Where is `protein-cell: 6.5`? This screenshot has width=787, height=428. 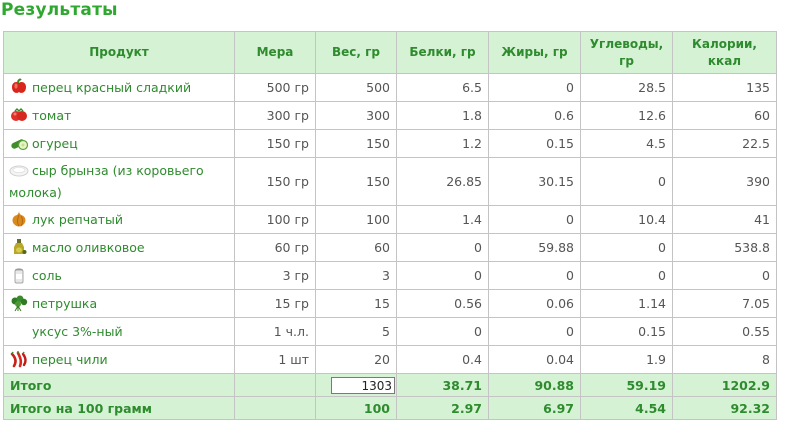
protein-cell: 6.5 is located at coordinates (442, 87).